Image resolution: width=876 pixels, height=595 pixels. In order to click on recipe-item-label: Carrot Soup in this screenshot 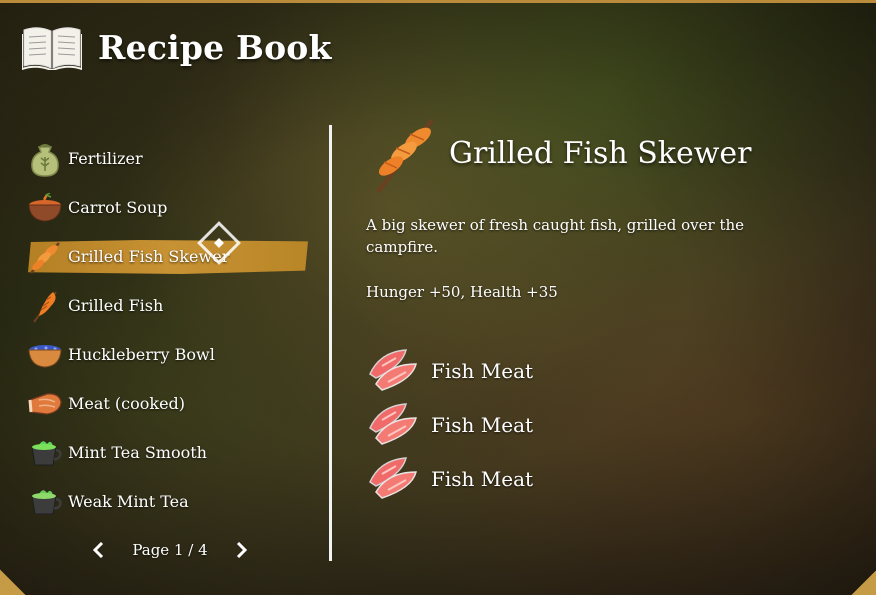, I will do `click(118, 207)`.